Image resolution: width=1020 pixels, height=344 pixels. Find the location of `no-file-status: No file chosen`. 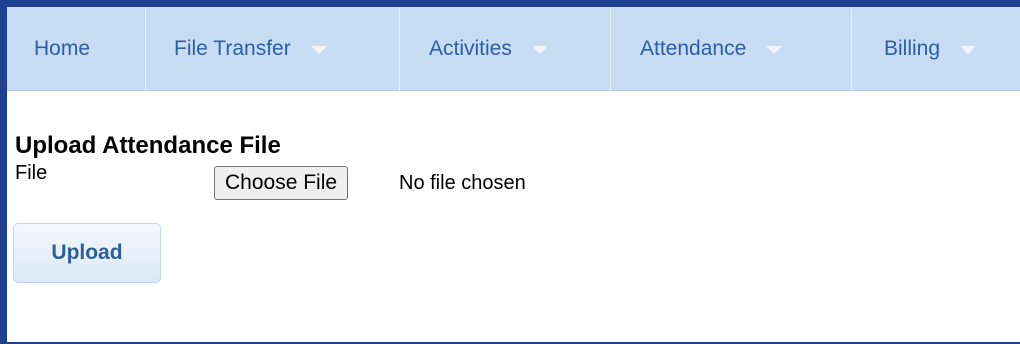

no-file-status: No file chosen is located at coordinates (462, 183).